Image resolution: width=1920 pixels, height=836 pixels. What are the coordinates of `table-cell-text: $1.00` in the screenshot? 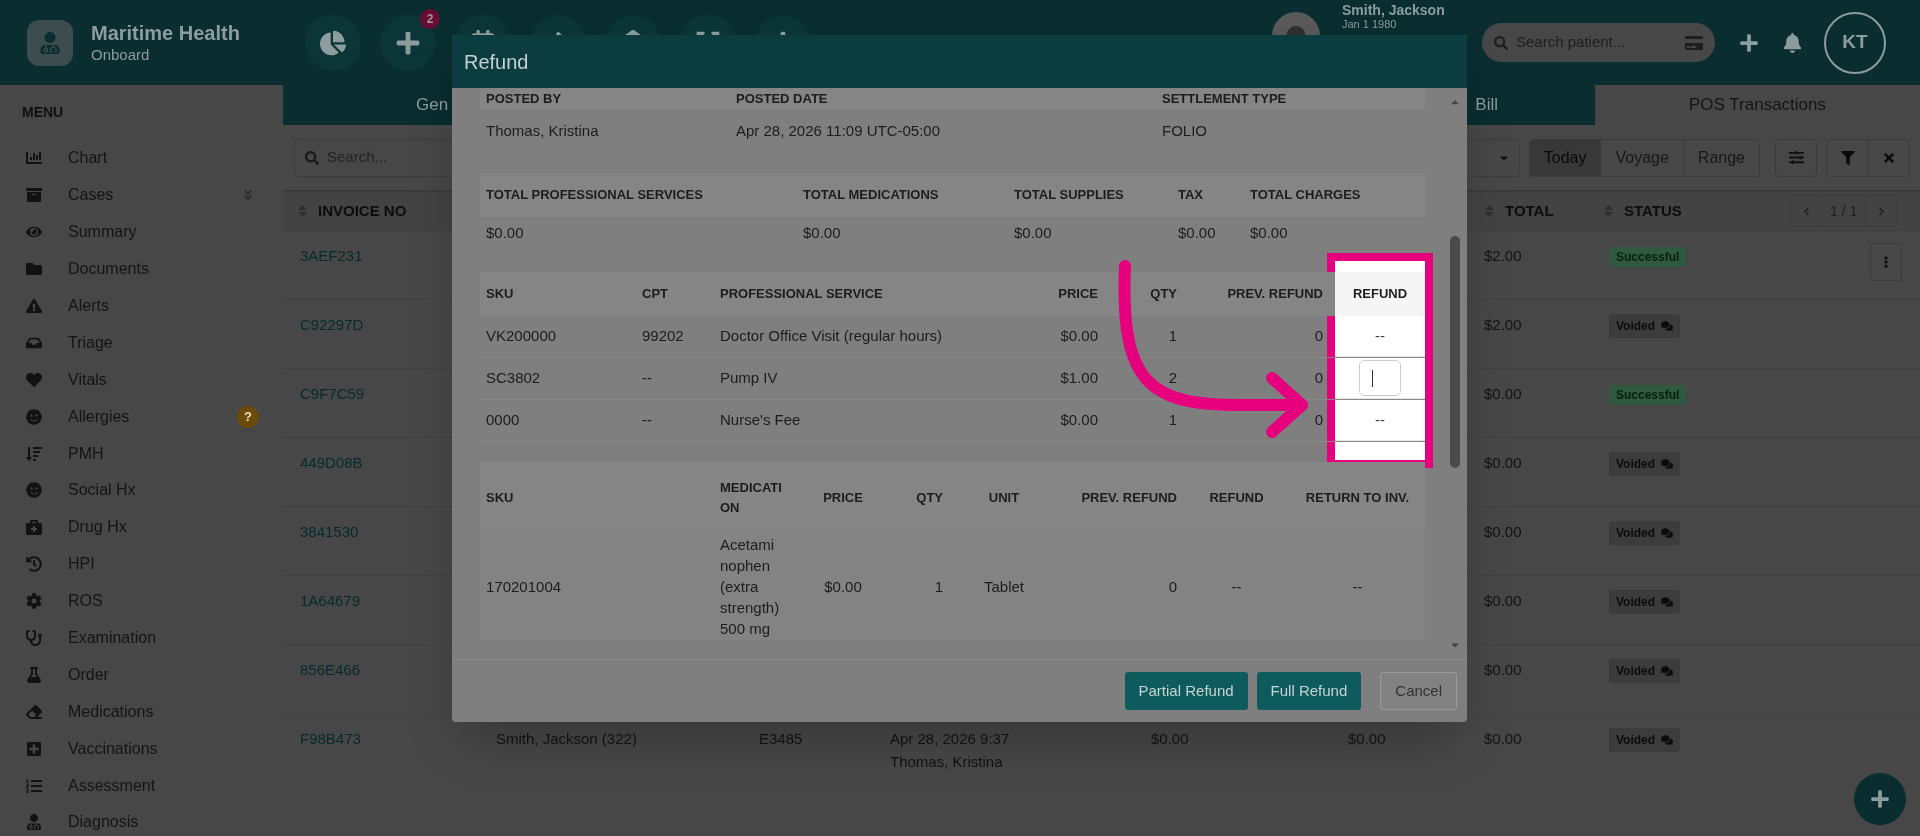 It's located at (1079, 378).